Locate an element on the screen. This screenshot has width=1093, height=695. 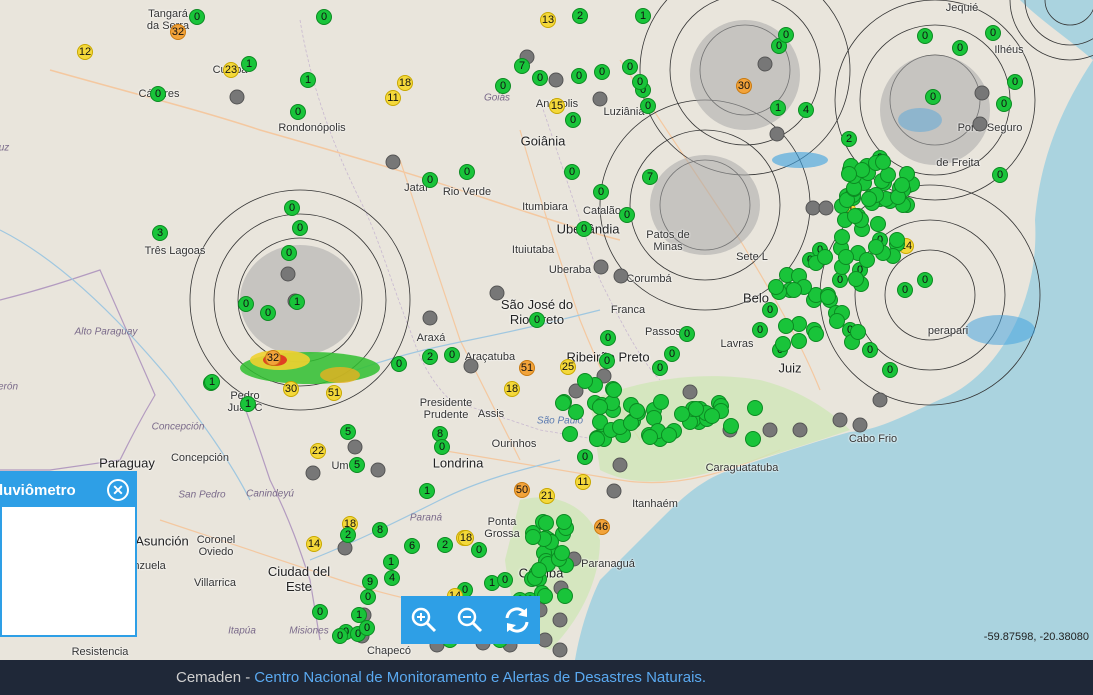
rain-gauge-marker: 6 is located at coordinates (412, 546).